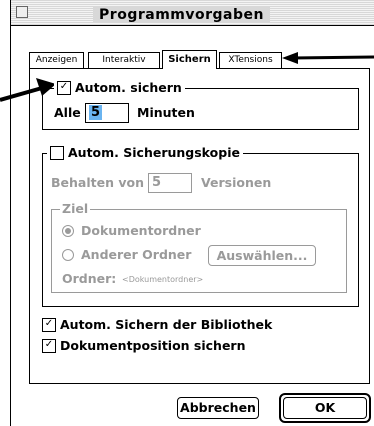 The image size is (374, 426). I want to click on radio-docfolder, so click(68, 231).